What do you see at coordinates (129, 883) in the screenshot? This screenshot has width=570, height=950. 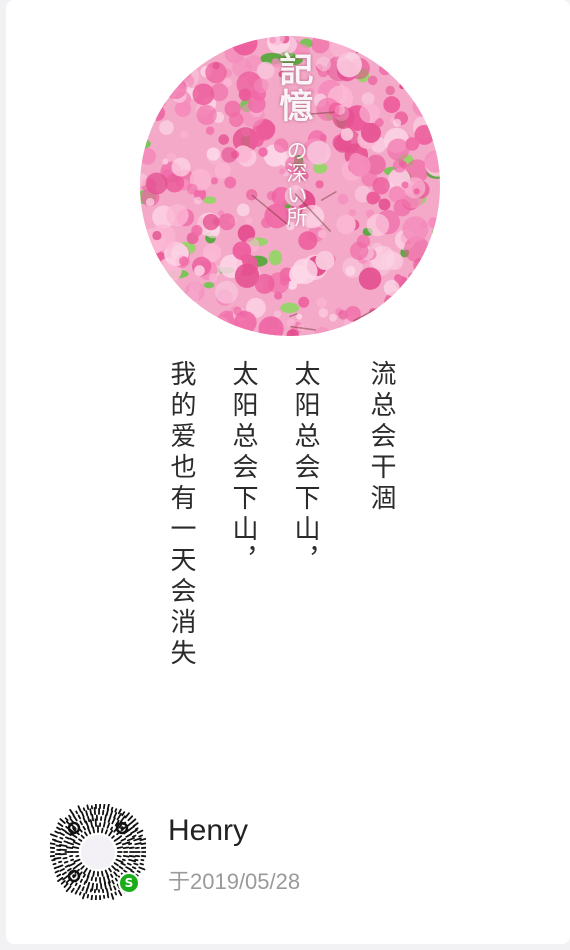 I see `mini-program-logo-icon: S` at bounding box center [129, 883].